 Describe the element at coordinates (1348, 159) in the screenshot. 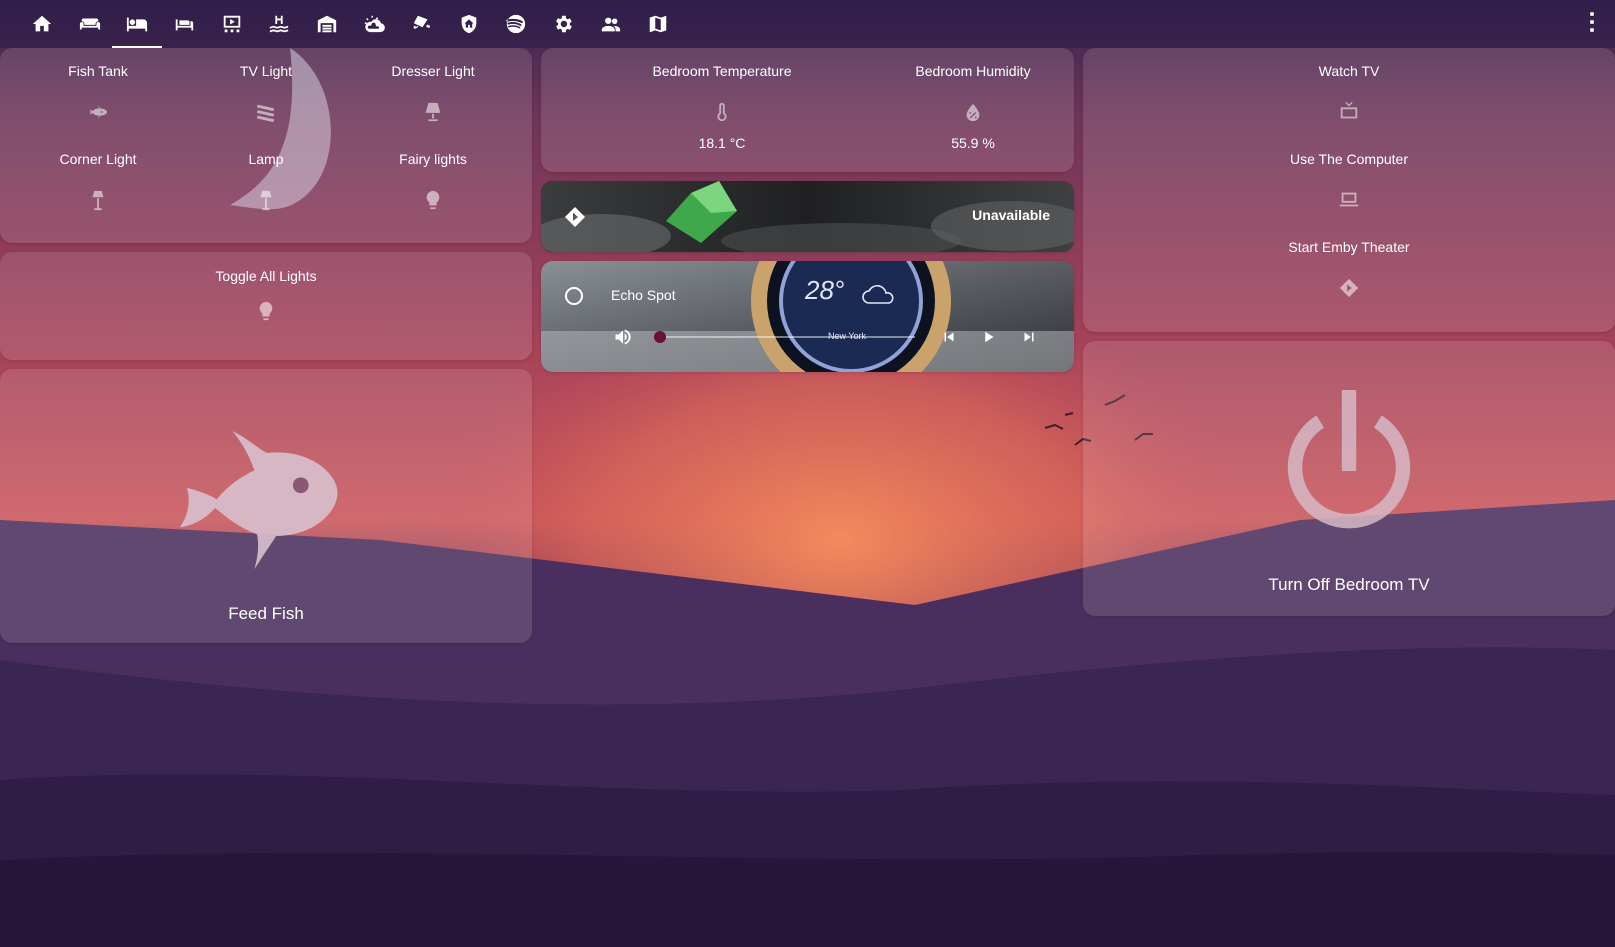

I see `tile-label: Use The Computer` at that location.